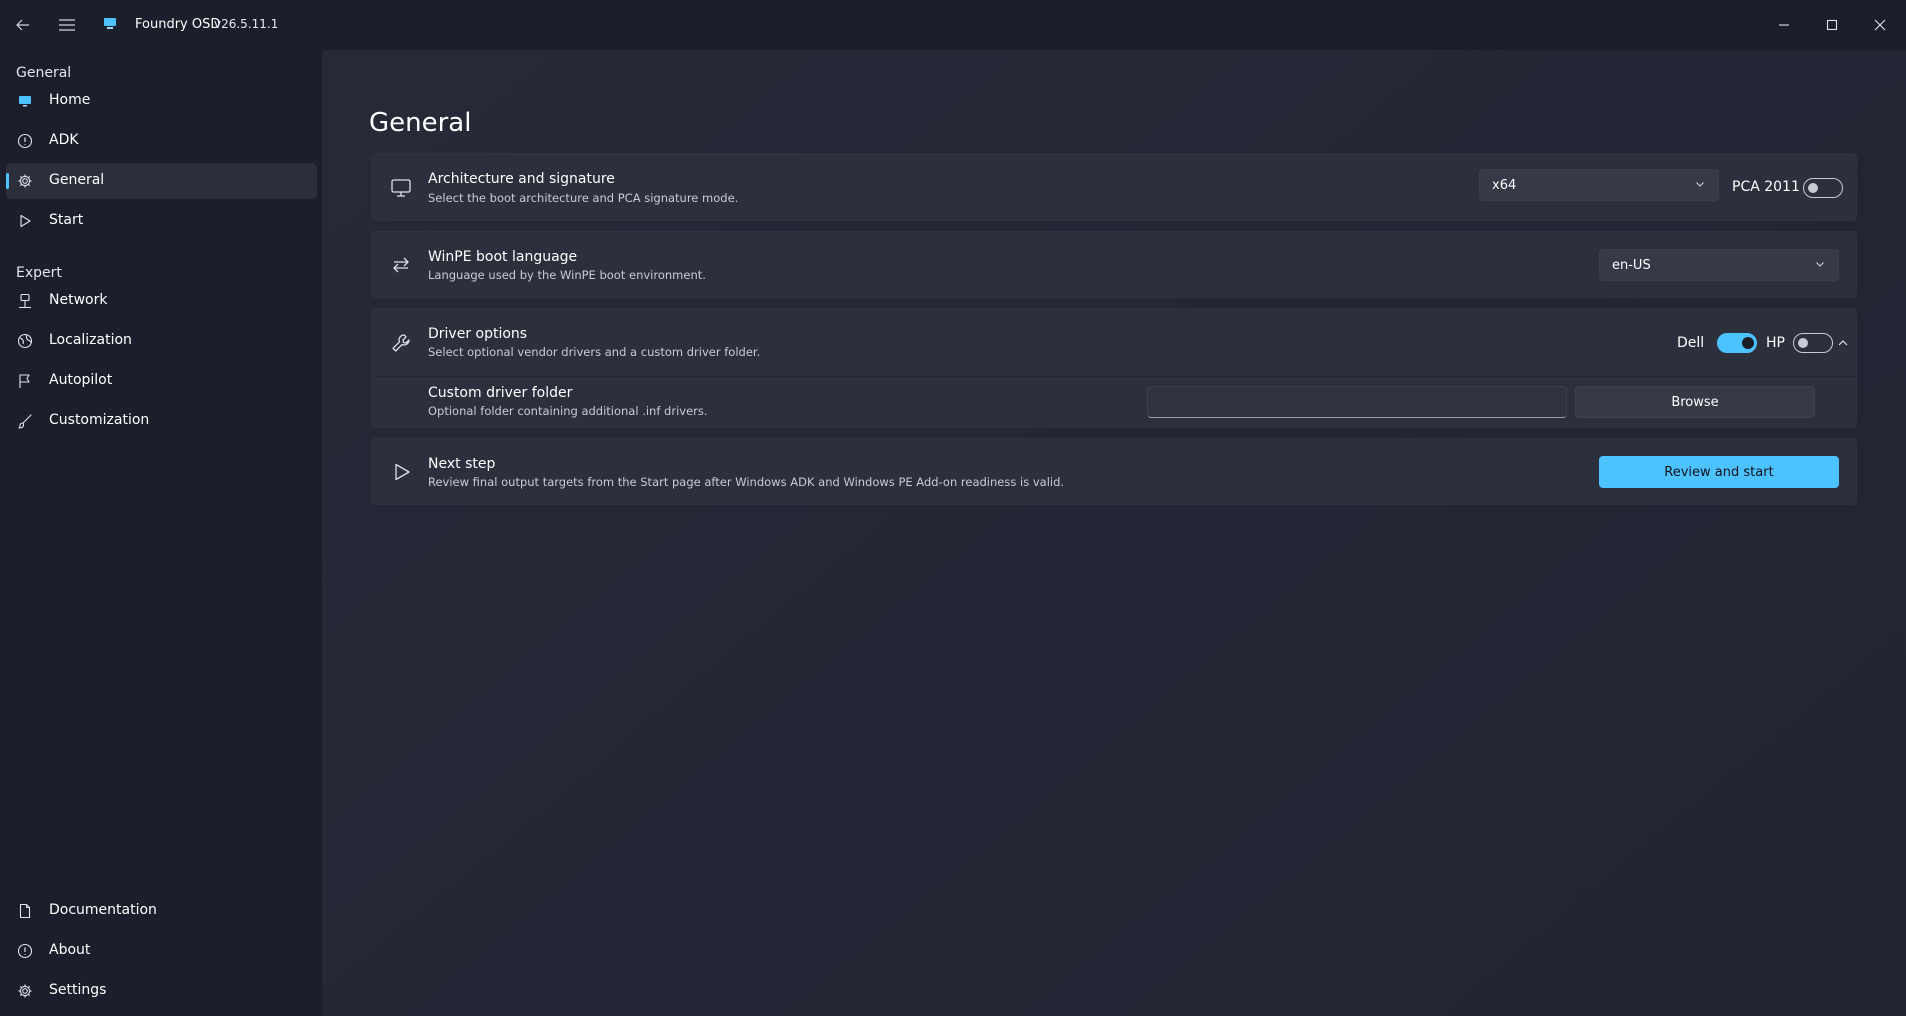 This screenshot has height=1016, width=1906. I want to click on sidebar-item-documentation: Documentation, so click(161, 911).